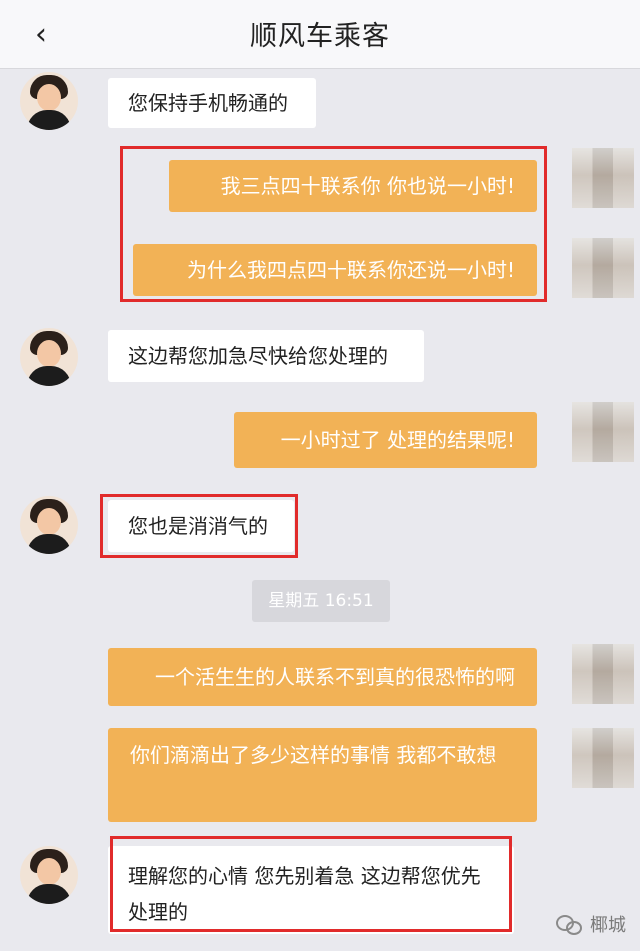 Image resolution: width=640 pixels, height=951 pixels. What do you see at coordinates (321, 601) in the screenshot?
I see `message-timestamp: 星期五 16:51` at bounding box center [321, 601].